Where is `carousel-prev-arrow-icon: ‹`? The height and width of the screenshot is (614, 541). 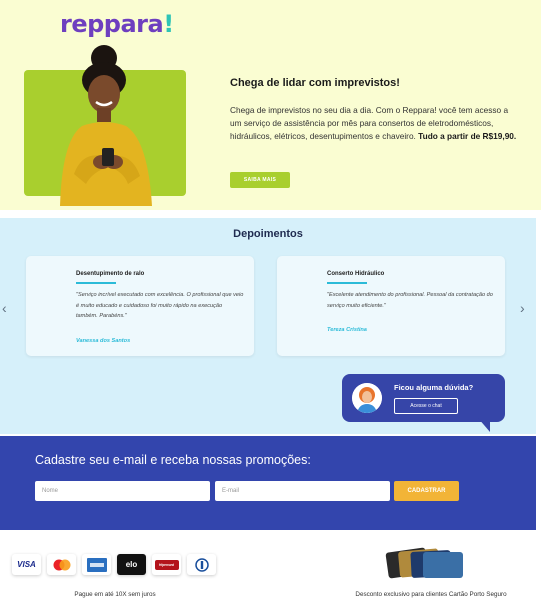
carousel-prev-arrow-icon: ‹ is located at coordinates (4, 308).